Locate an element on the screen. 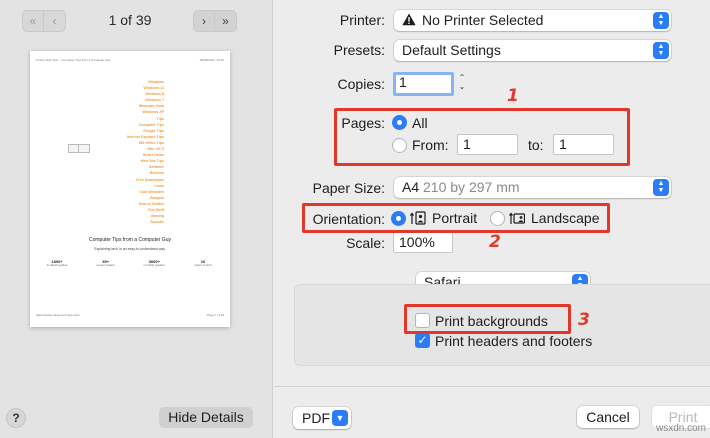  printer-value: No Printer Selected is located at coordinates (483, 20).